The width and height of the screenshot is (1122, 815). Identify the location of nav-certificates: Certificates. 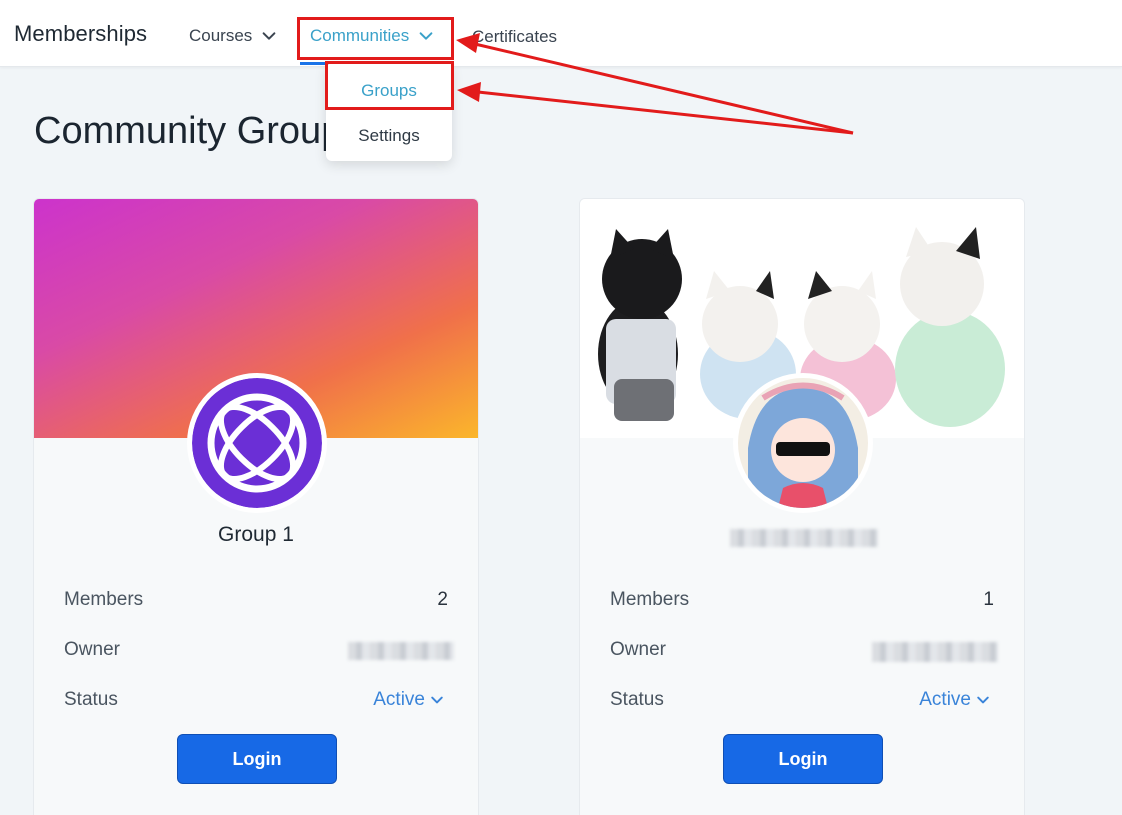
(514, 37).